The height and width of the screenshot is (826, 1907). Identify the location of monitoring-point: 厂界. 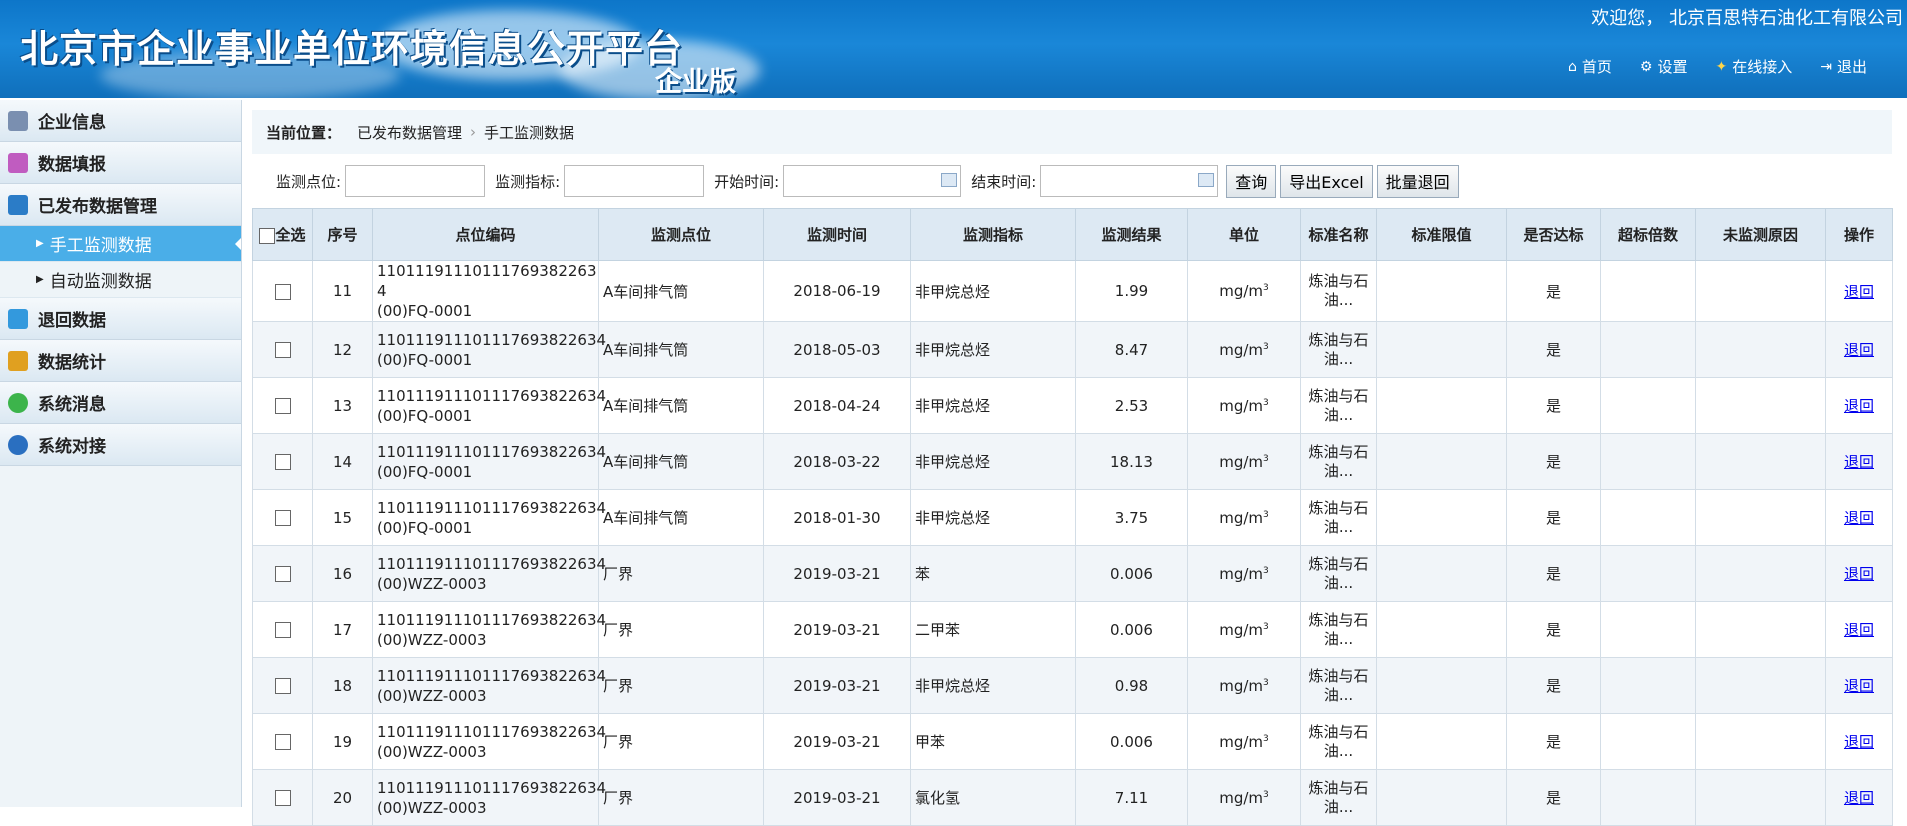
(681, 741).